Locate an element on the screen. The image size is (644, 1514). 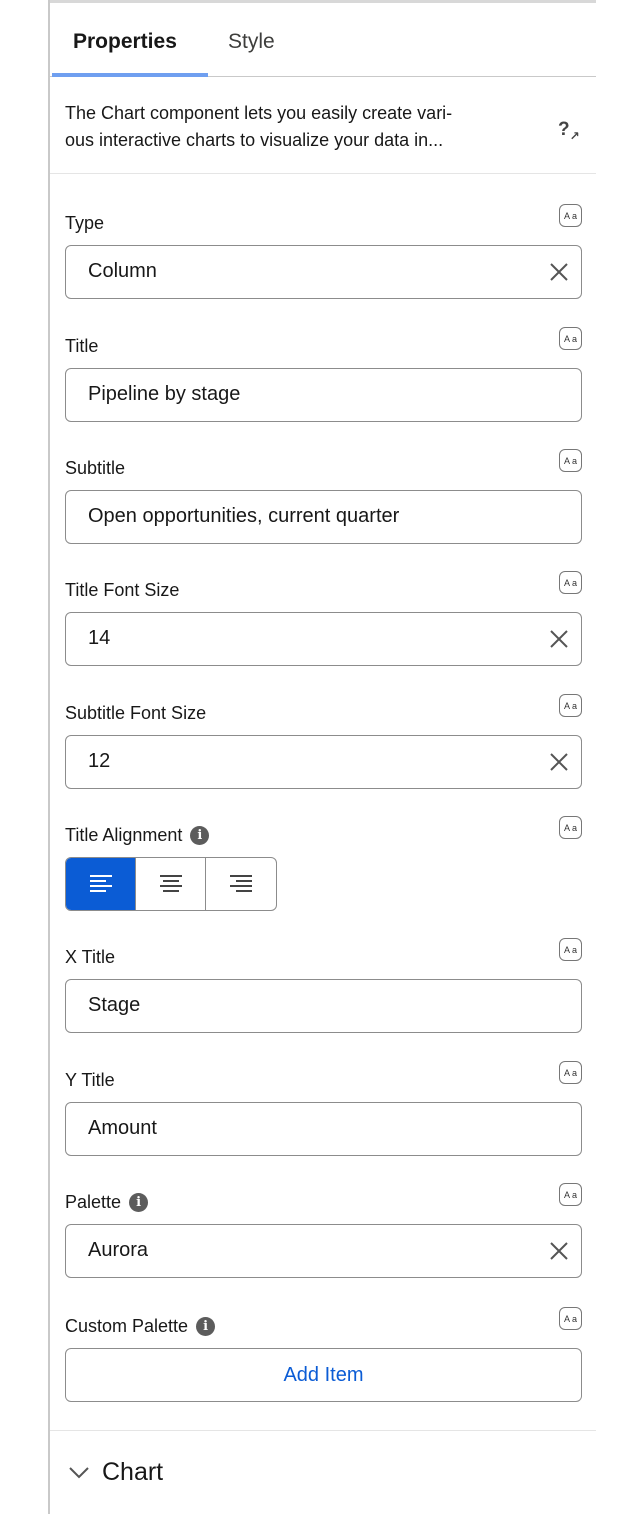
chevron-down-icon is located at coordinates (79, 1472).